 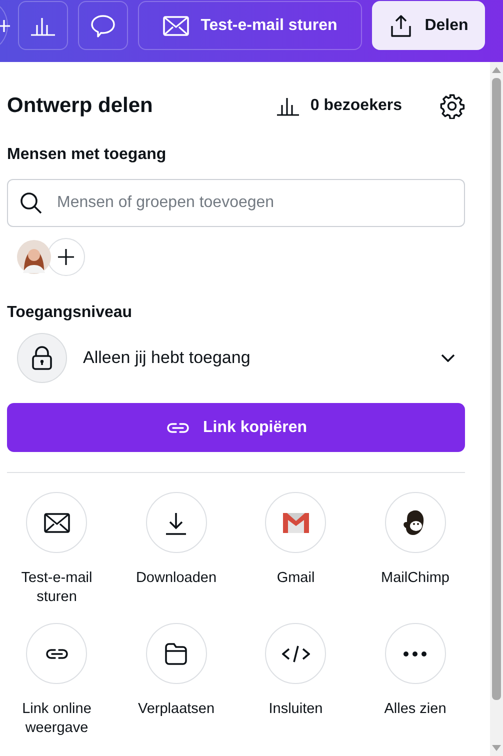 What do you see at coordinates (34, 257) in the screenshot?
I see `avatar` at bounding box center [34, 257].